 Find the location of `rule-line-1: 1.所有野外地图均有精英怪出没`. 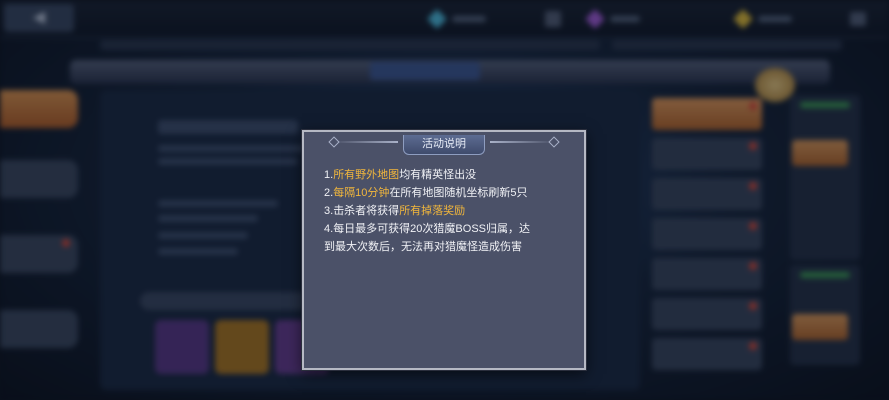

rule-line-1: 1.所有野外地图均有精英怪出没 is located at coordinates (400, 175).